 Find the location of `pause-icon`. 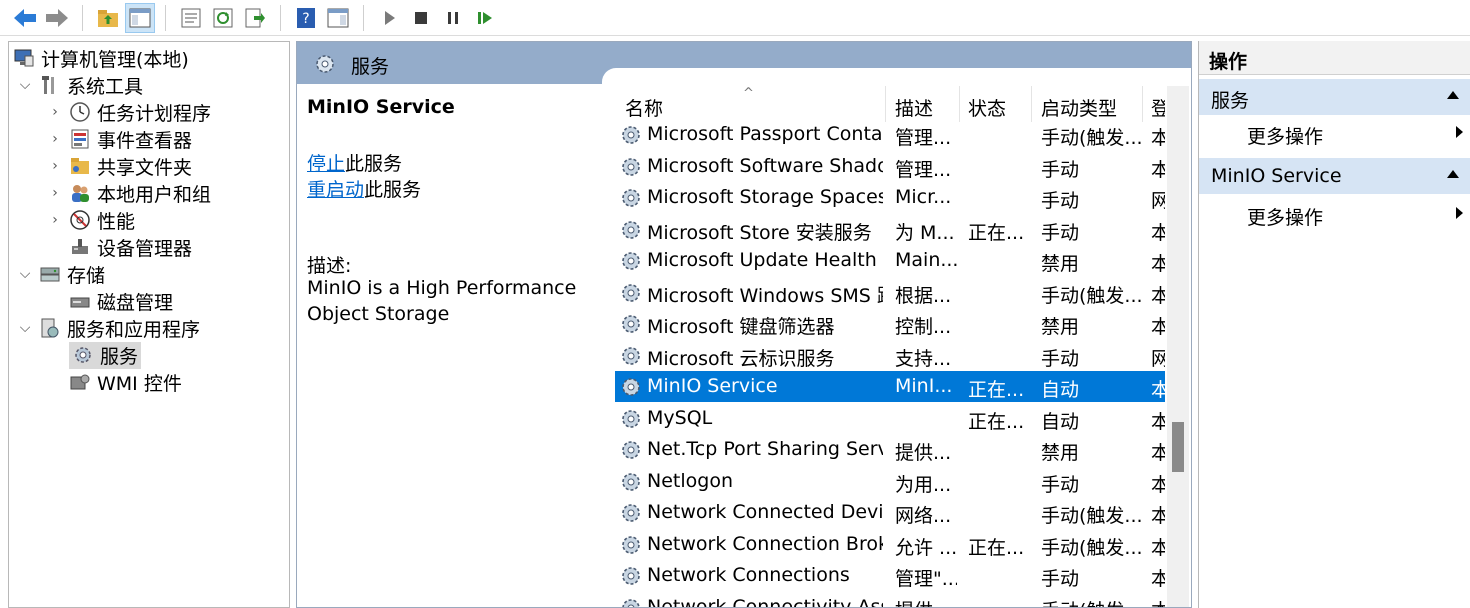

pause-icon is located at coordinates (453, 18).